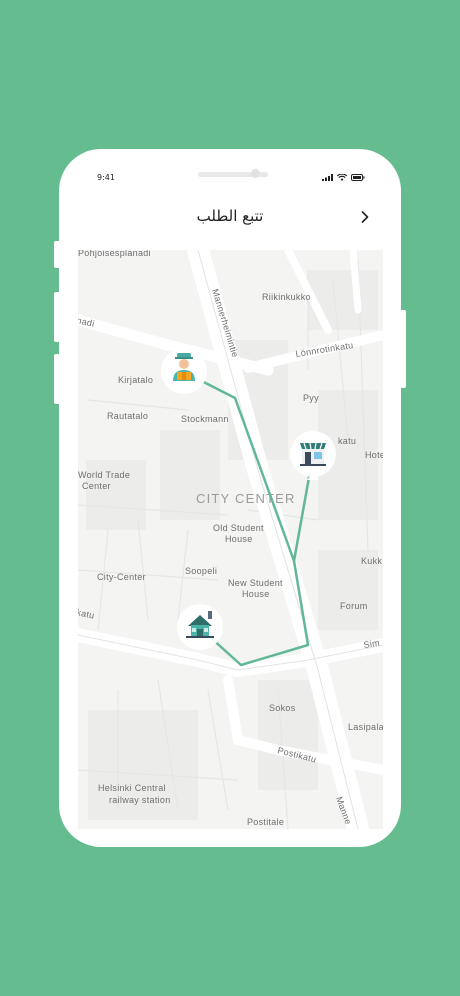  Describe the element at coordinates (121, 577) in the screenshot. I see `map-label: City-Center` at that location.